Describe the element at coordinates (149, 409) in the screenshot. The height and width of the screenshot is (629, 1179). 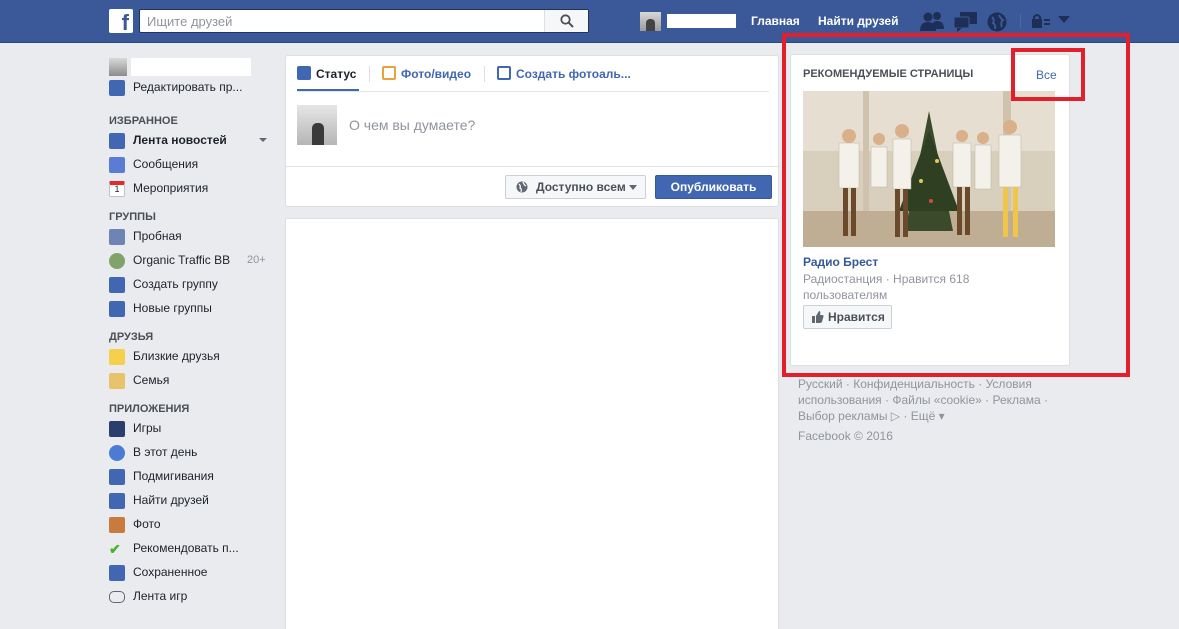
I see `section-apps-title: ПРИЛОЖЕНИЯ` at that location.